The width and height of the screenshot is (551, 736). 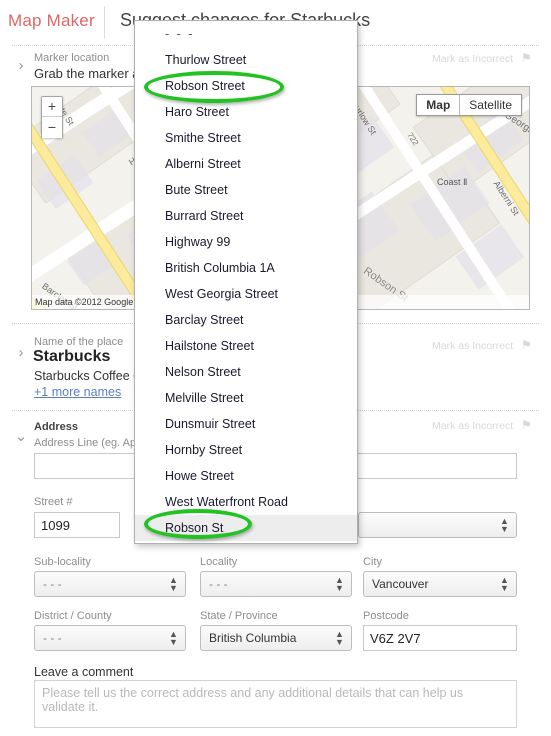 What do you see at coordinates (246, 502) in the screenshot?
I see `street-option-18: West Waterfront Road` at bounding box center [246, 502].